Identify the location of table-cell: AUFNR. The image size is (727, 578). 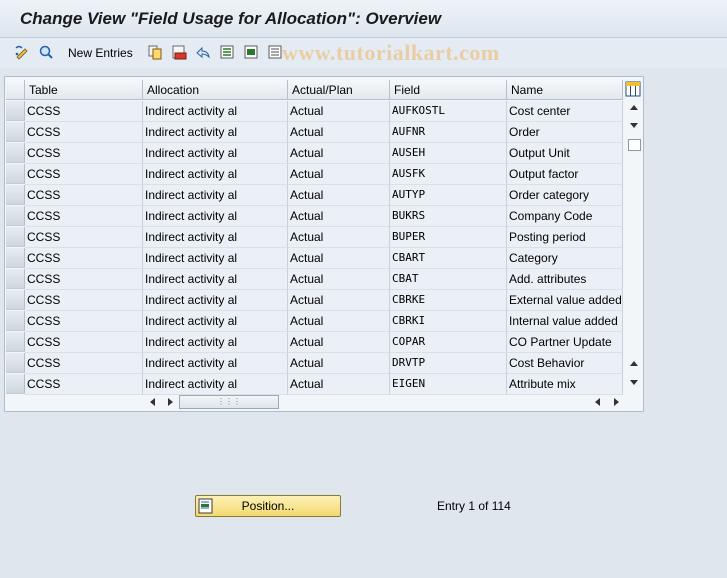
(448, 132).